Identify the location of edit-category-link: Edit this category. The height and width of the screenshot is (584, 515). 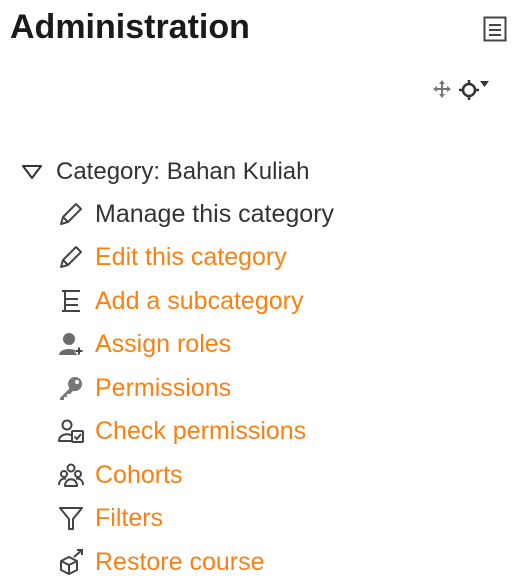
(191, 257).